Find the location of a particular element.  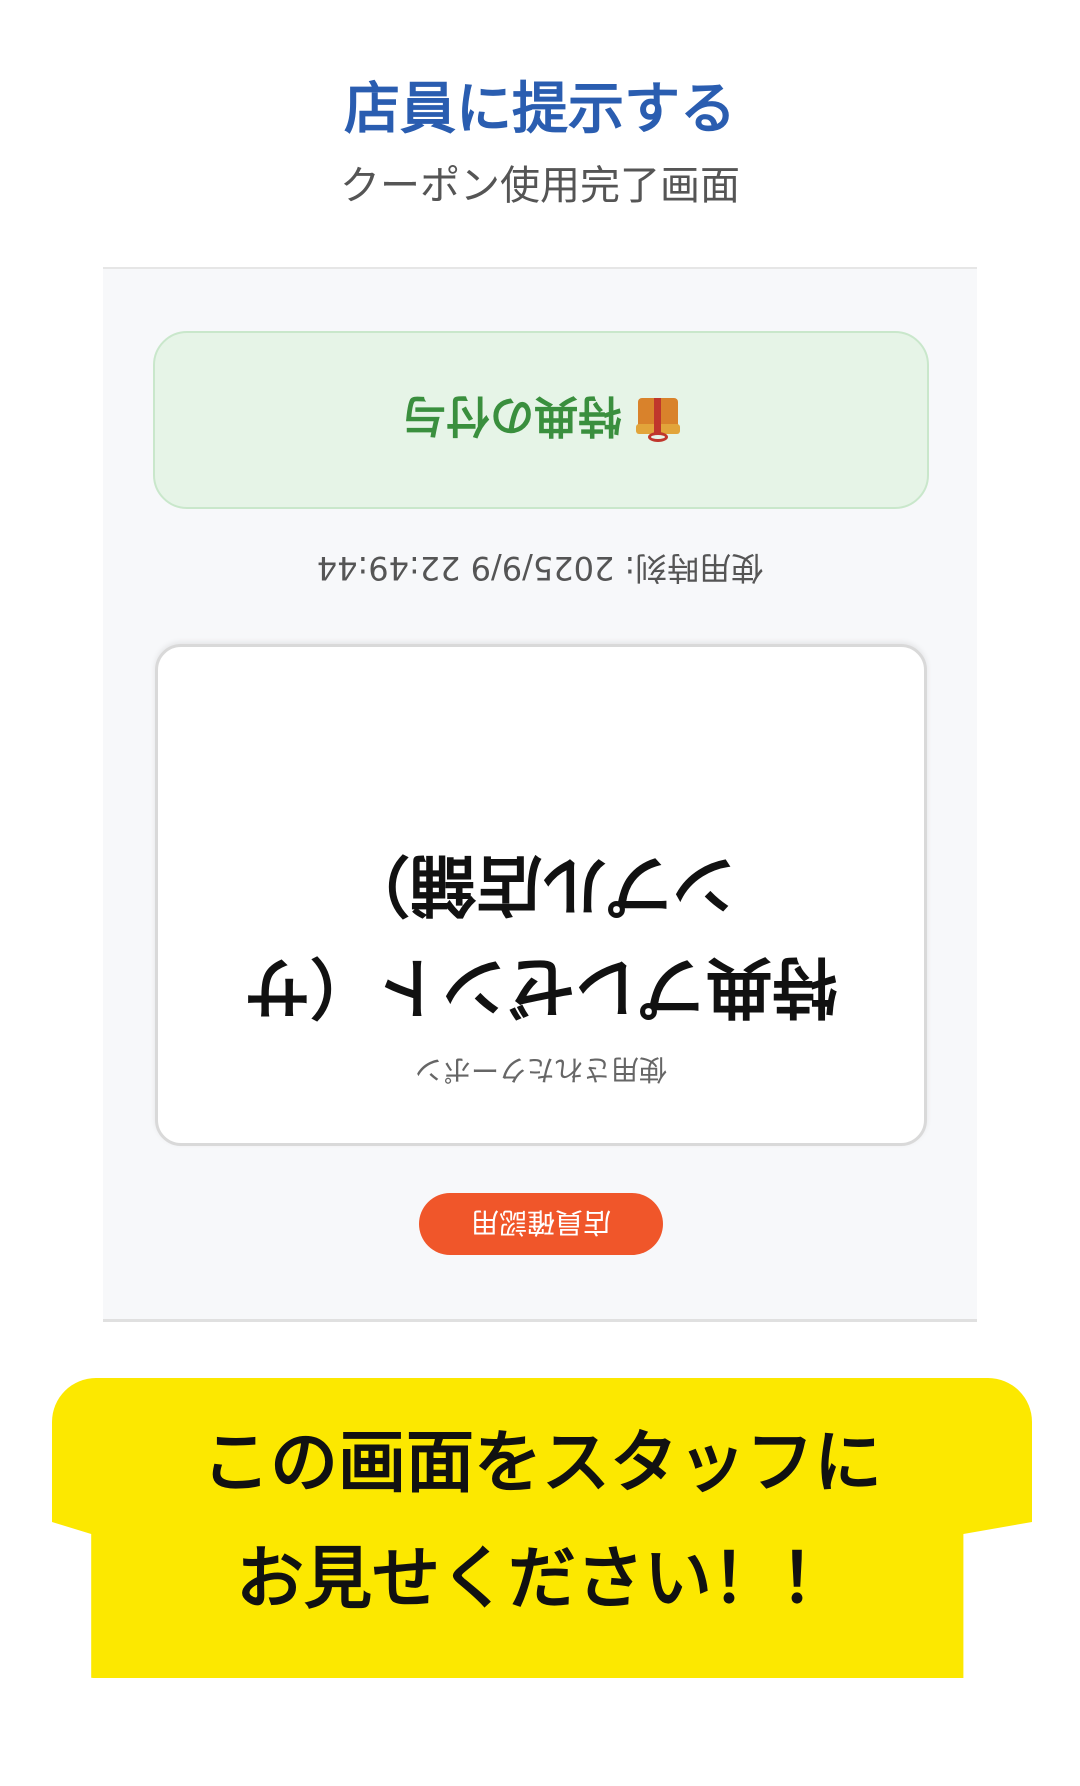

gift-icon is located at coordinates (658, 420).